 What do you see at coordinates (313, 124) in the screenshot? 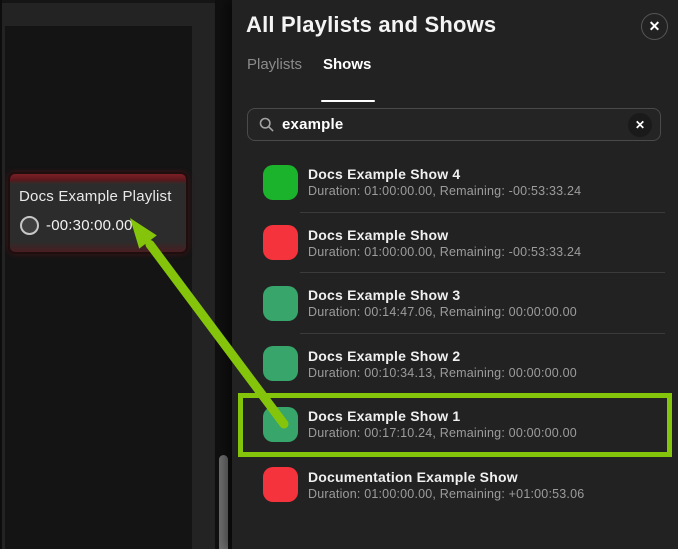
I see `search-value: example` at bounding box center [313, 124].